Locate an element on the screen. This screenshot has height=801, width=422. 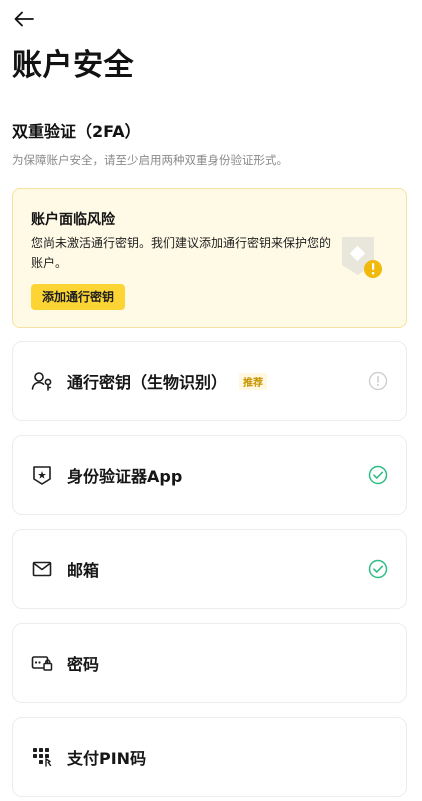
shield-warning-icon is located at coordinates (362, 257).